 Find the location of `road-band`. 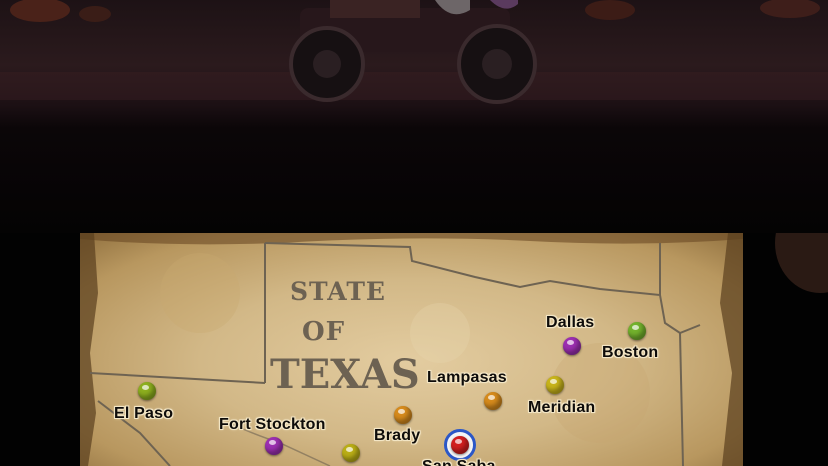

road-band is located at coordinates (414, 86).